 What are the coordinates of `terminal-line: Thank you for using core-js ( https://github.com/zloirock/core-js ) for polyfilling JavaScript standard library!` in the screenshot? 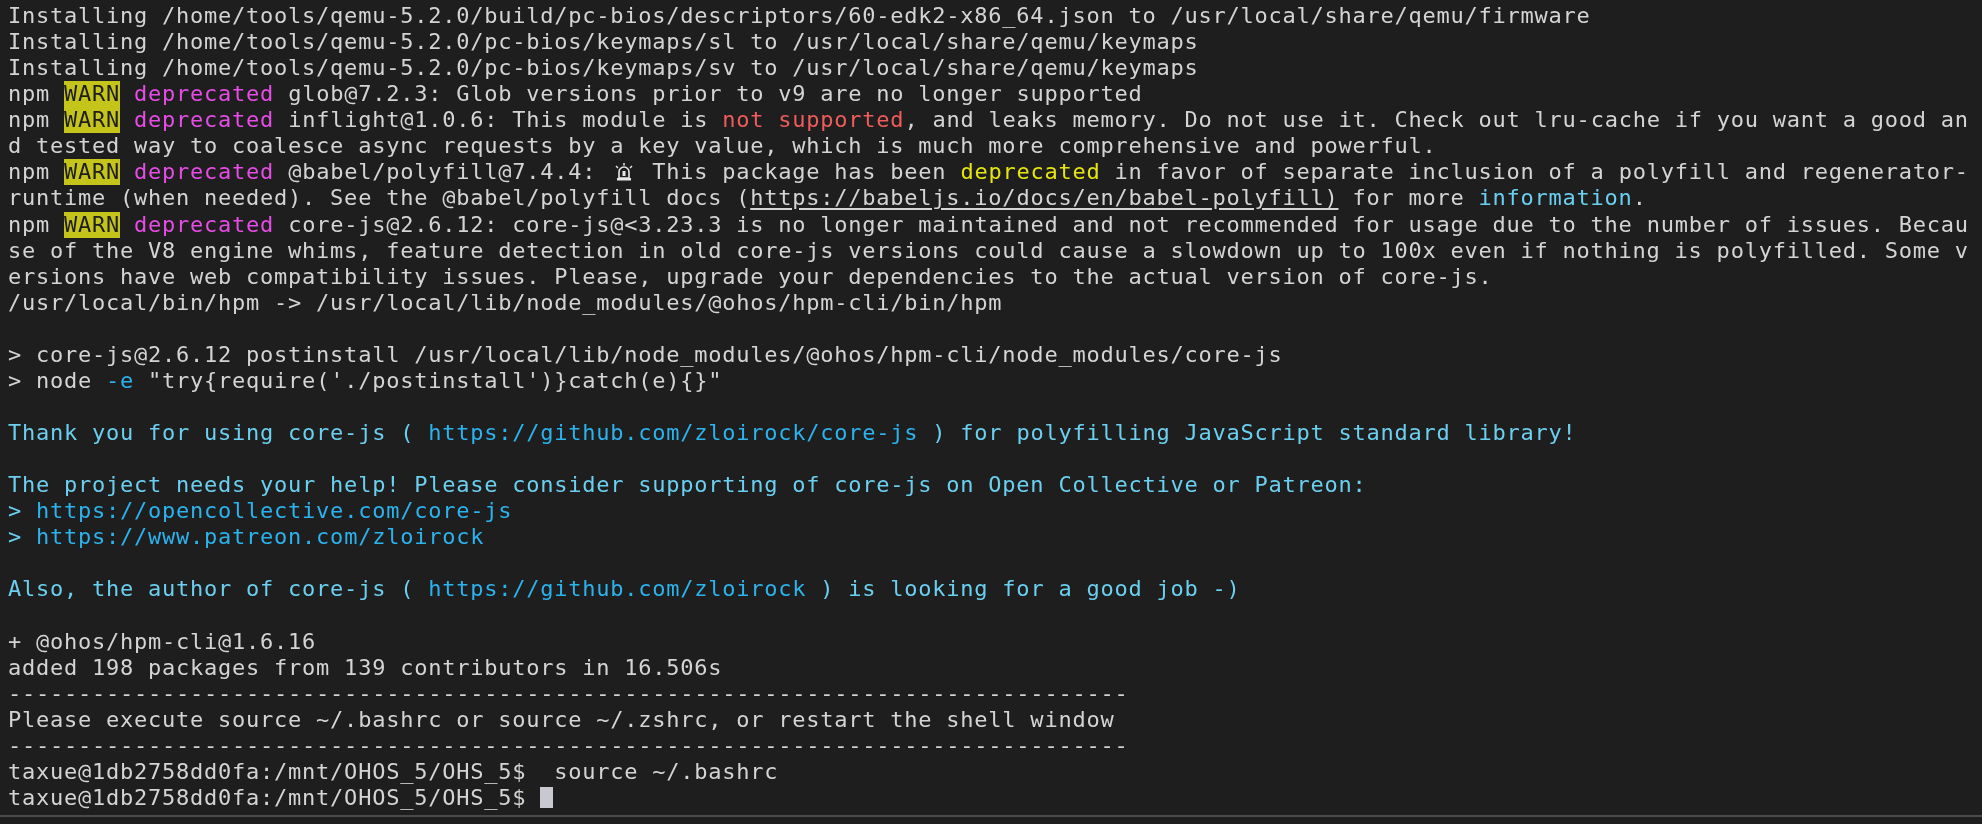 It's located at (793, 433).